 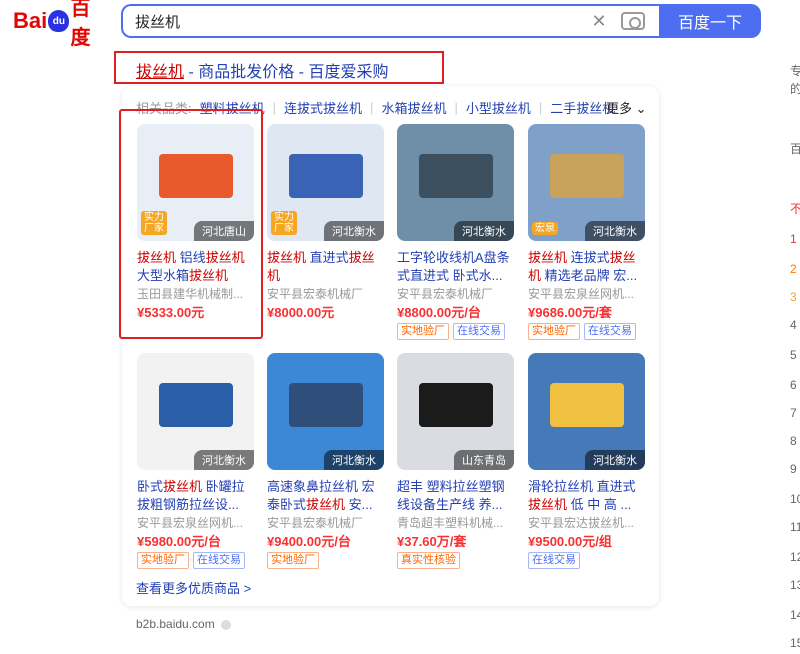 I want to click on right-sidebar-item: 3, so click(x=793, y=297).